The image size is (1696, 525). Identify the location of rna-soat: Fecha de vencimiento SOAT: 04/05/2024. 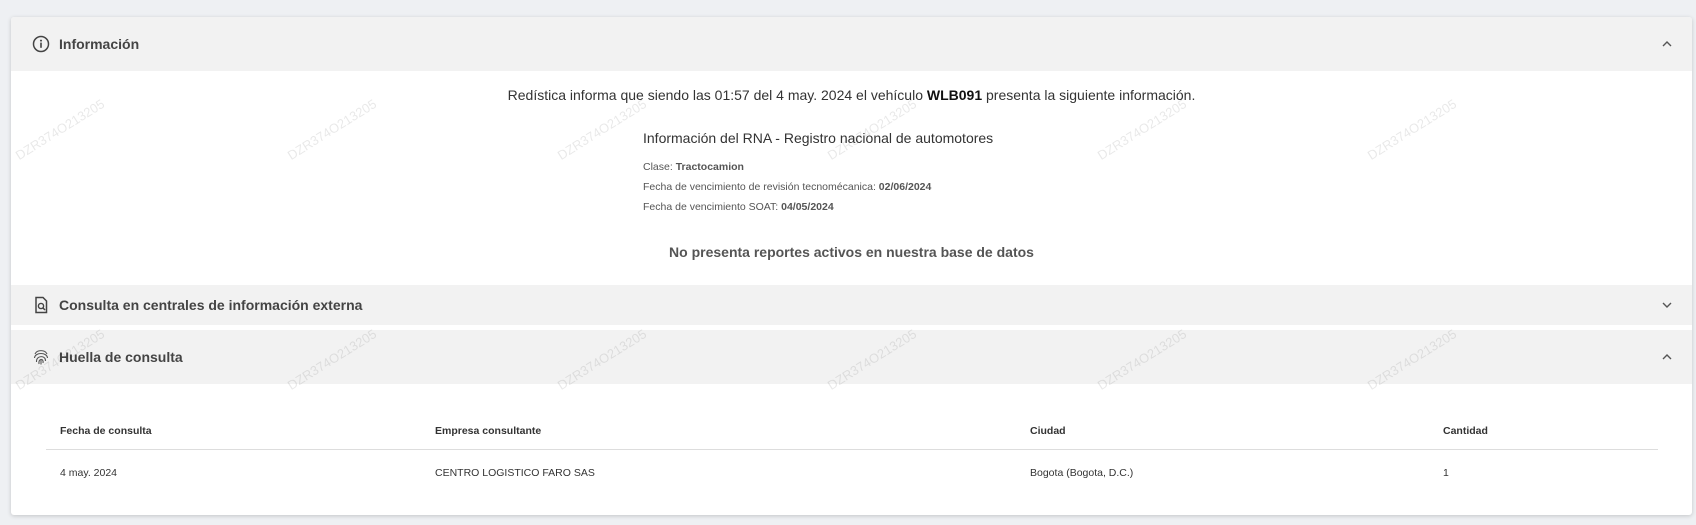
(818, 210).